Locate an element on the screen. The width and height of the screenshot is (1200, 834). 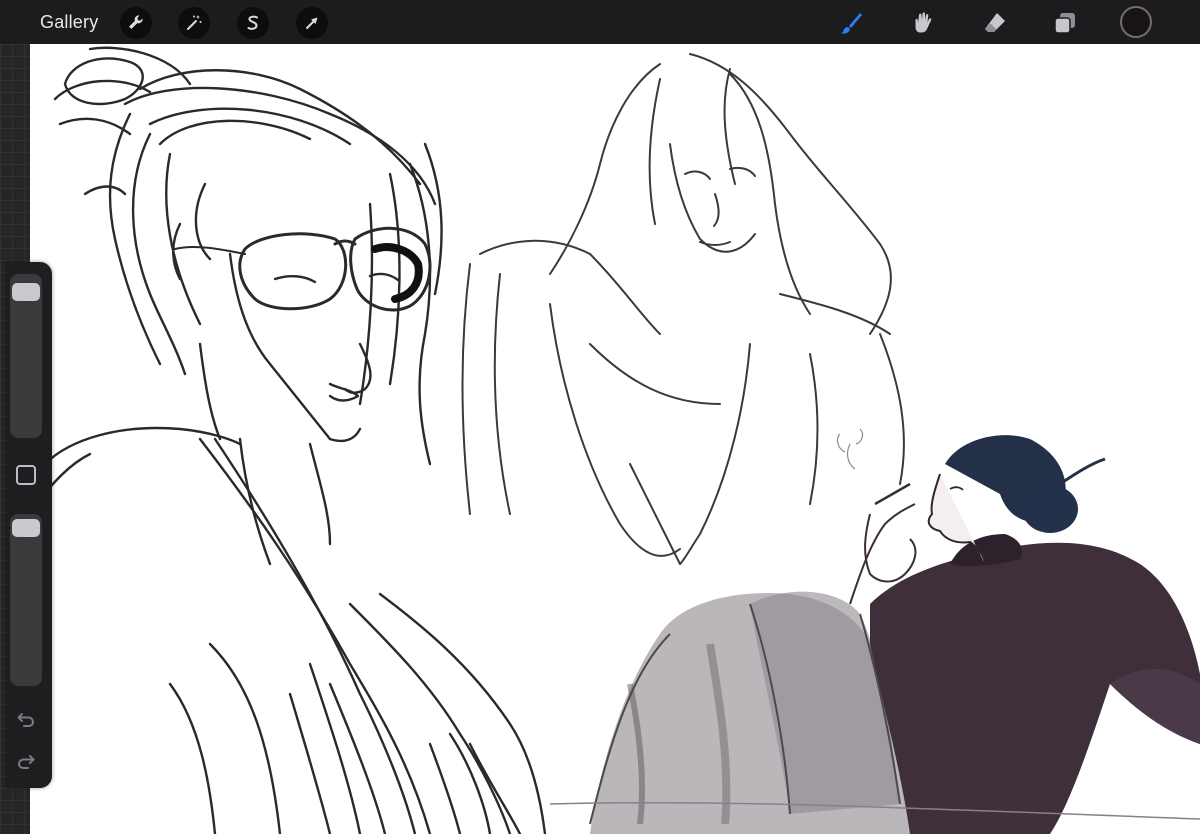
adjustments-button is located at coordinates (194, 23).